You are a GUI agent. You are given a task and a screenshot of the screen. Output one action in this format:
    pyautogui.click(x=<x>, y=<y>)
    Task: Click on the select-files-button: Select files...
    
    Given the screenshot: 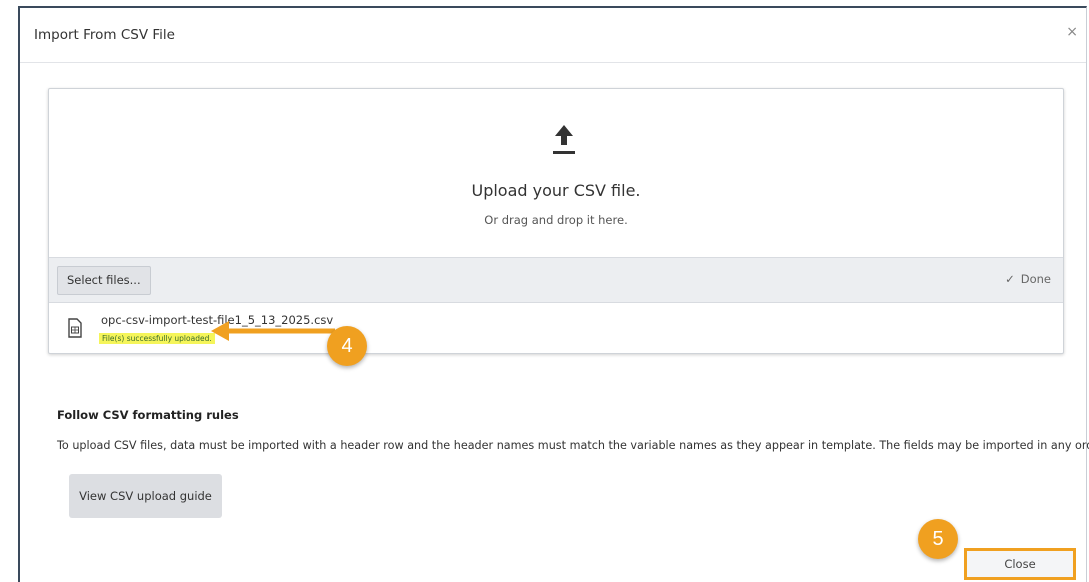 What is the action you would take?
    pyautogui.click(x=104, y=280)
    